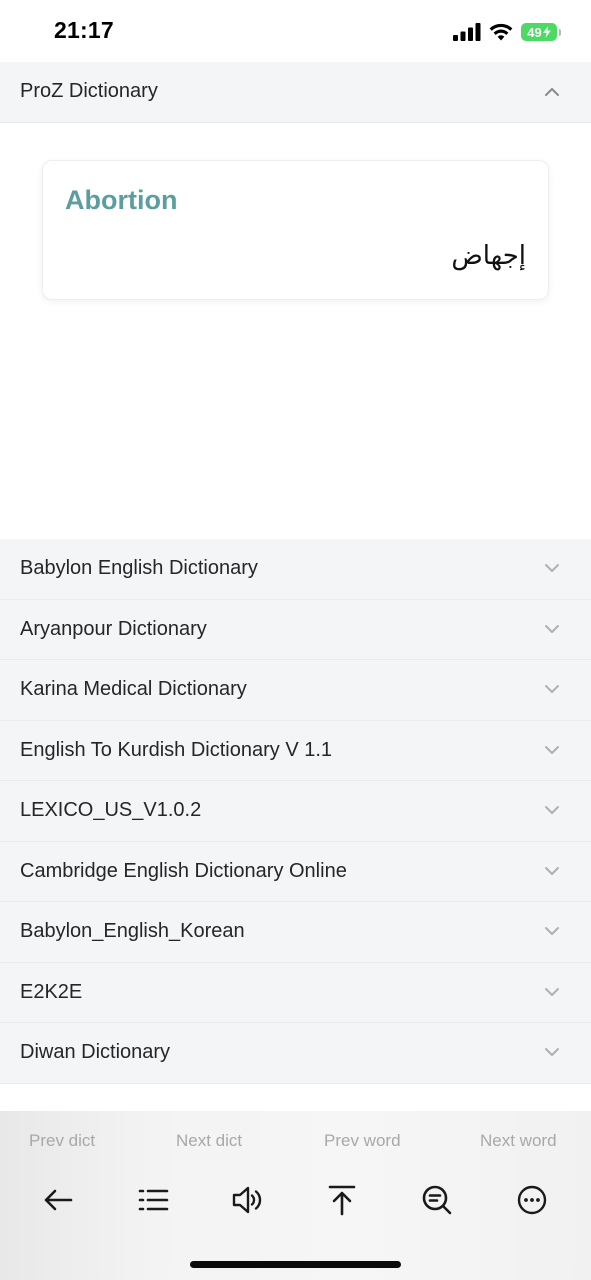 The image size is (591, 1280). What do you see at coordinates (121, 200) in the screenshot?
I see `entry-word: Abortion` at bounding box center [121, 200].